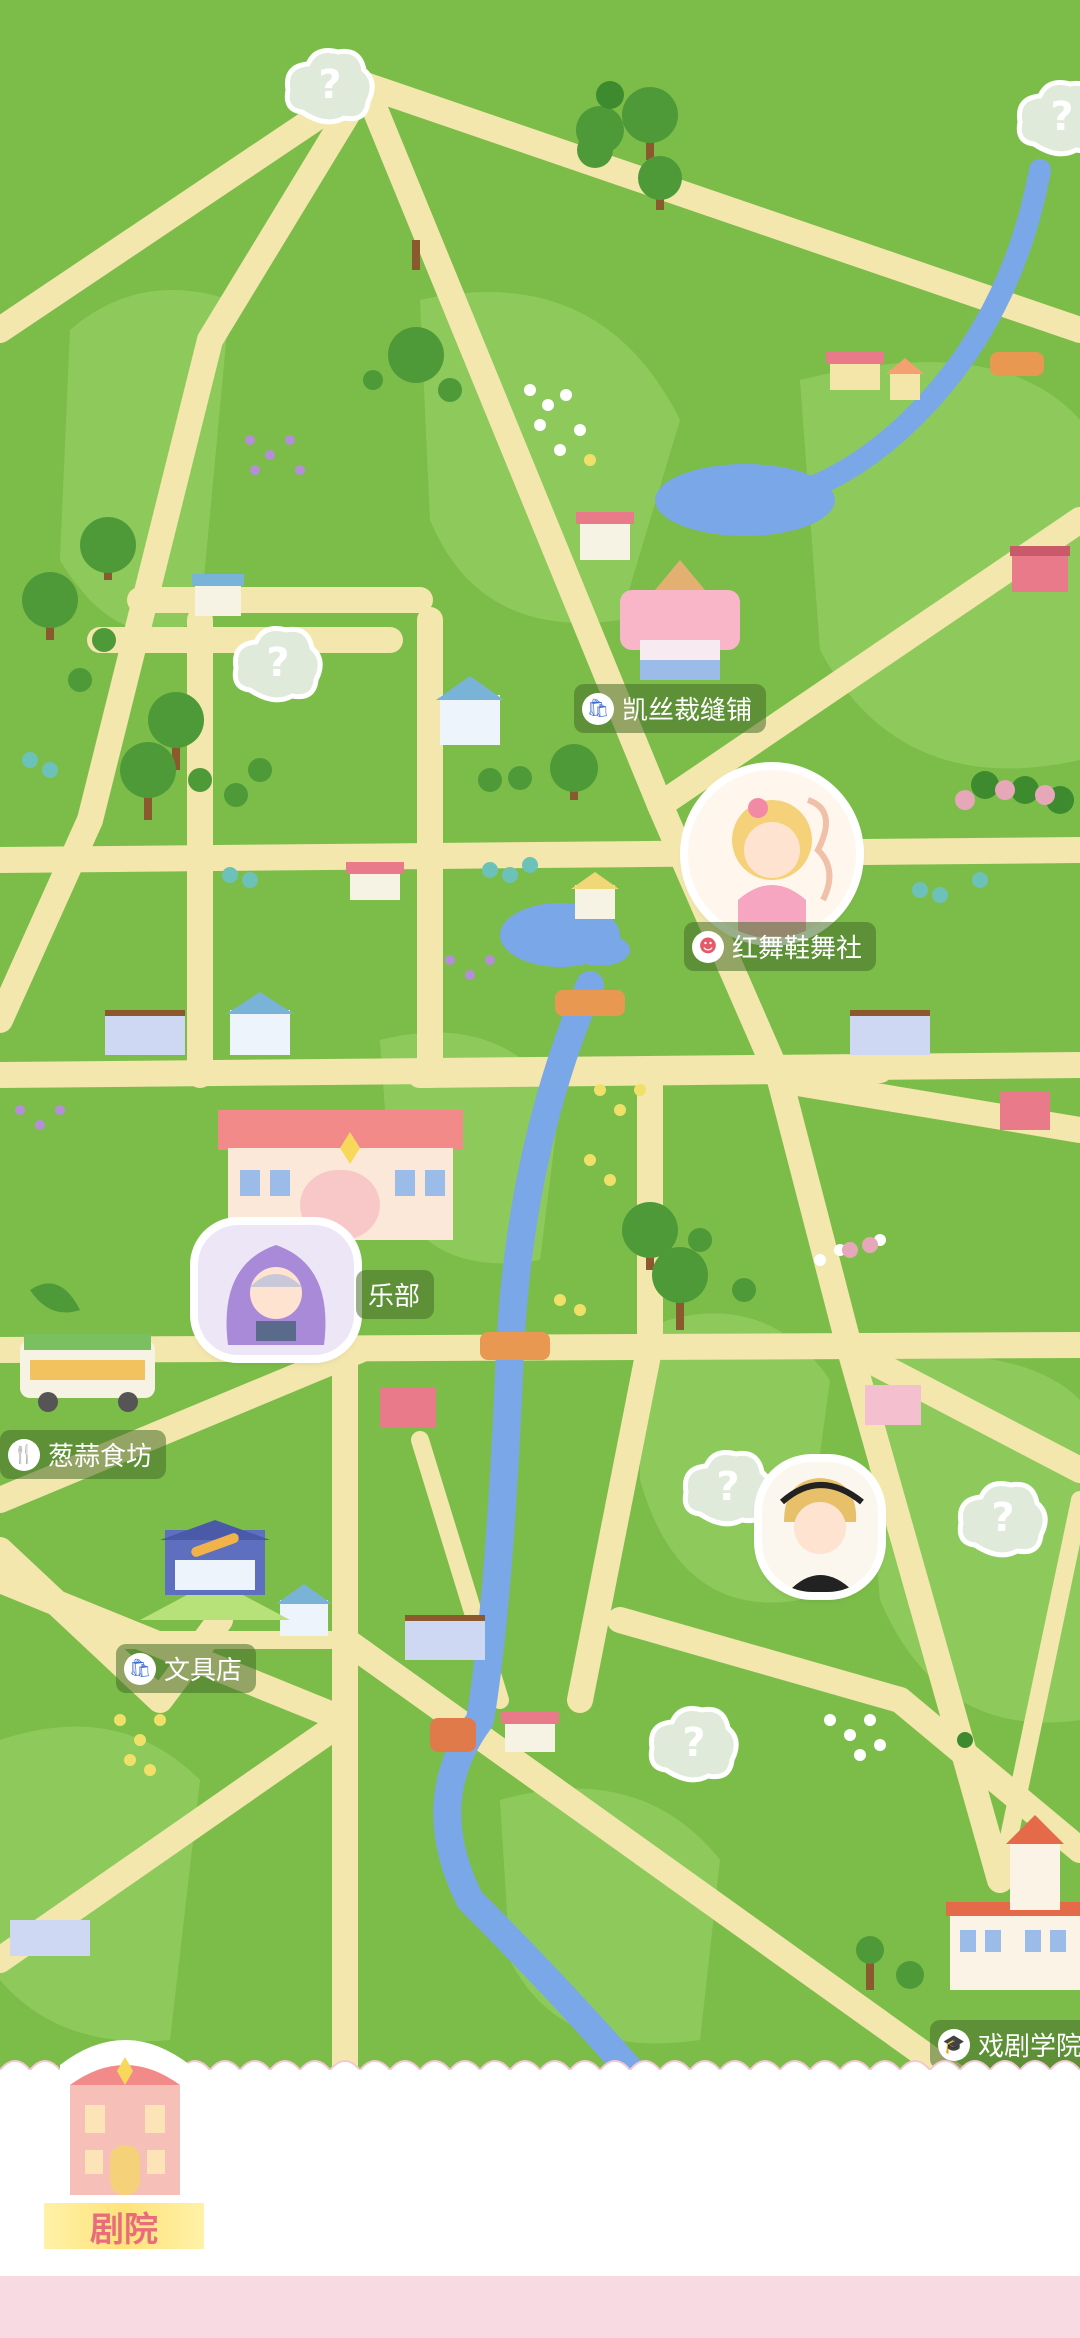 Image resolution: width=1080 pixels, height=2338 pixels. I want to click on location-label-dance: ☻ 红舞鞋舞社, so click(780, 946).